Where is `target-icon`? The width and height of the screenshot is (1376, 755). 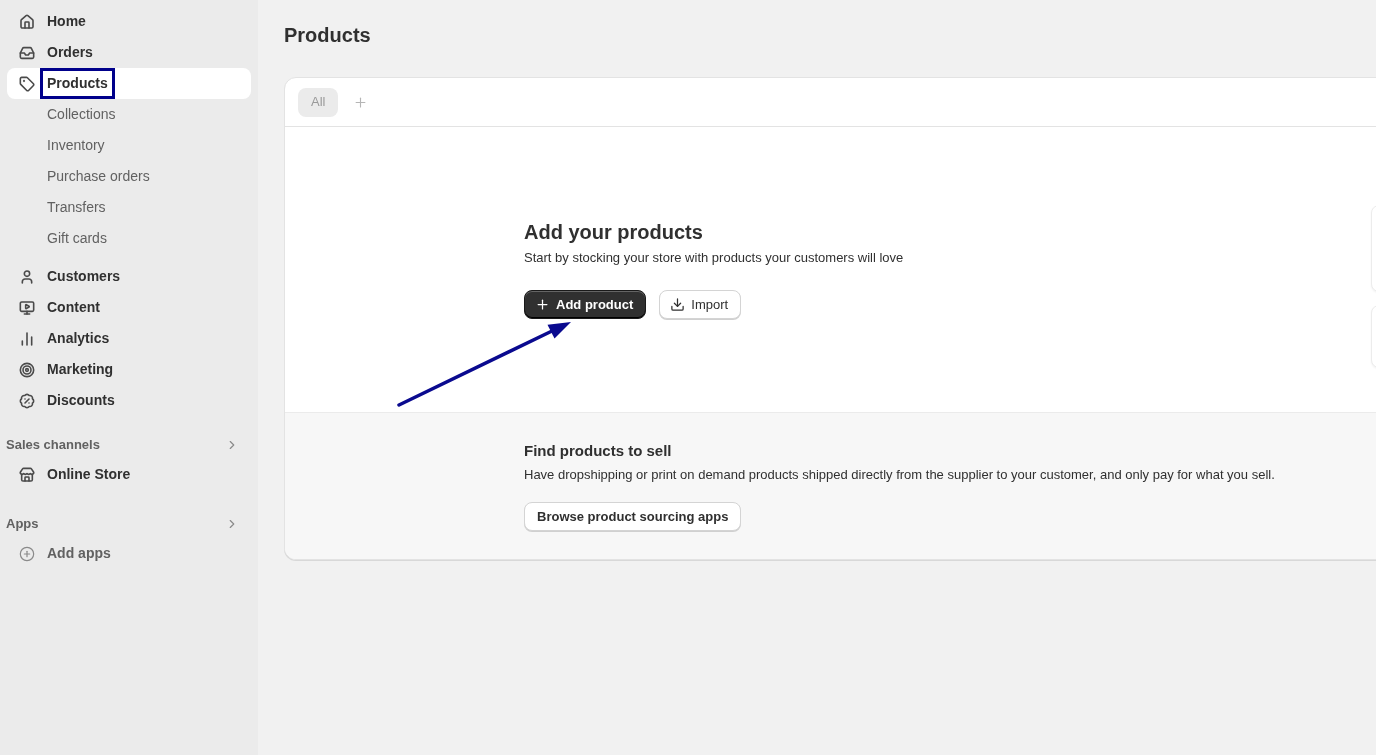 target-icon is located at coordinates (27, 369).